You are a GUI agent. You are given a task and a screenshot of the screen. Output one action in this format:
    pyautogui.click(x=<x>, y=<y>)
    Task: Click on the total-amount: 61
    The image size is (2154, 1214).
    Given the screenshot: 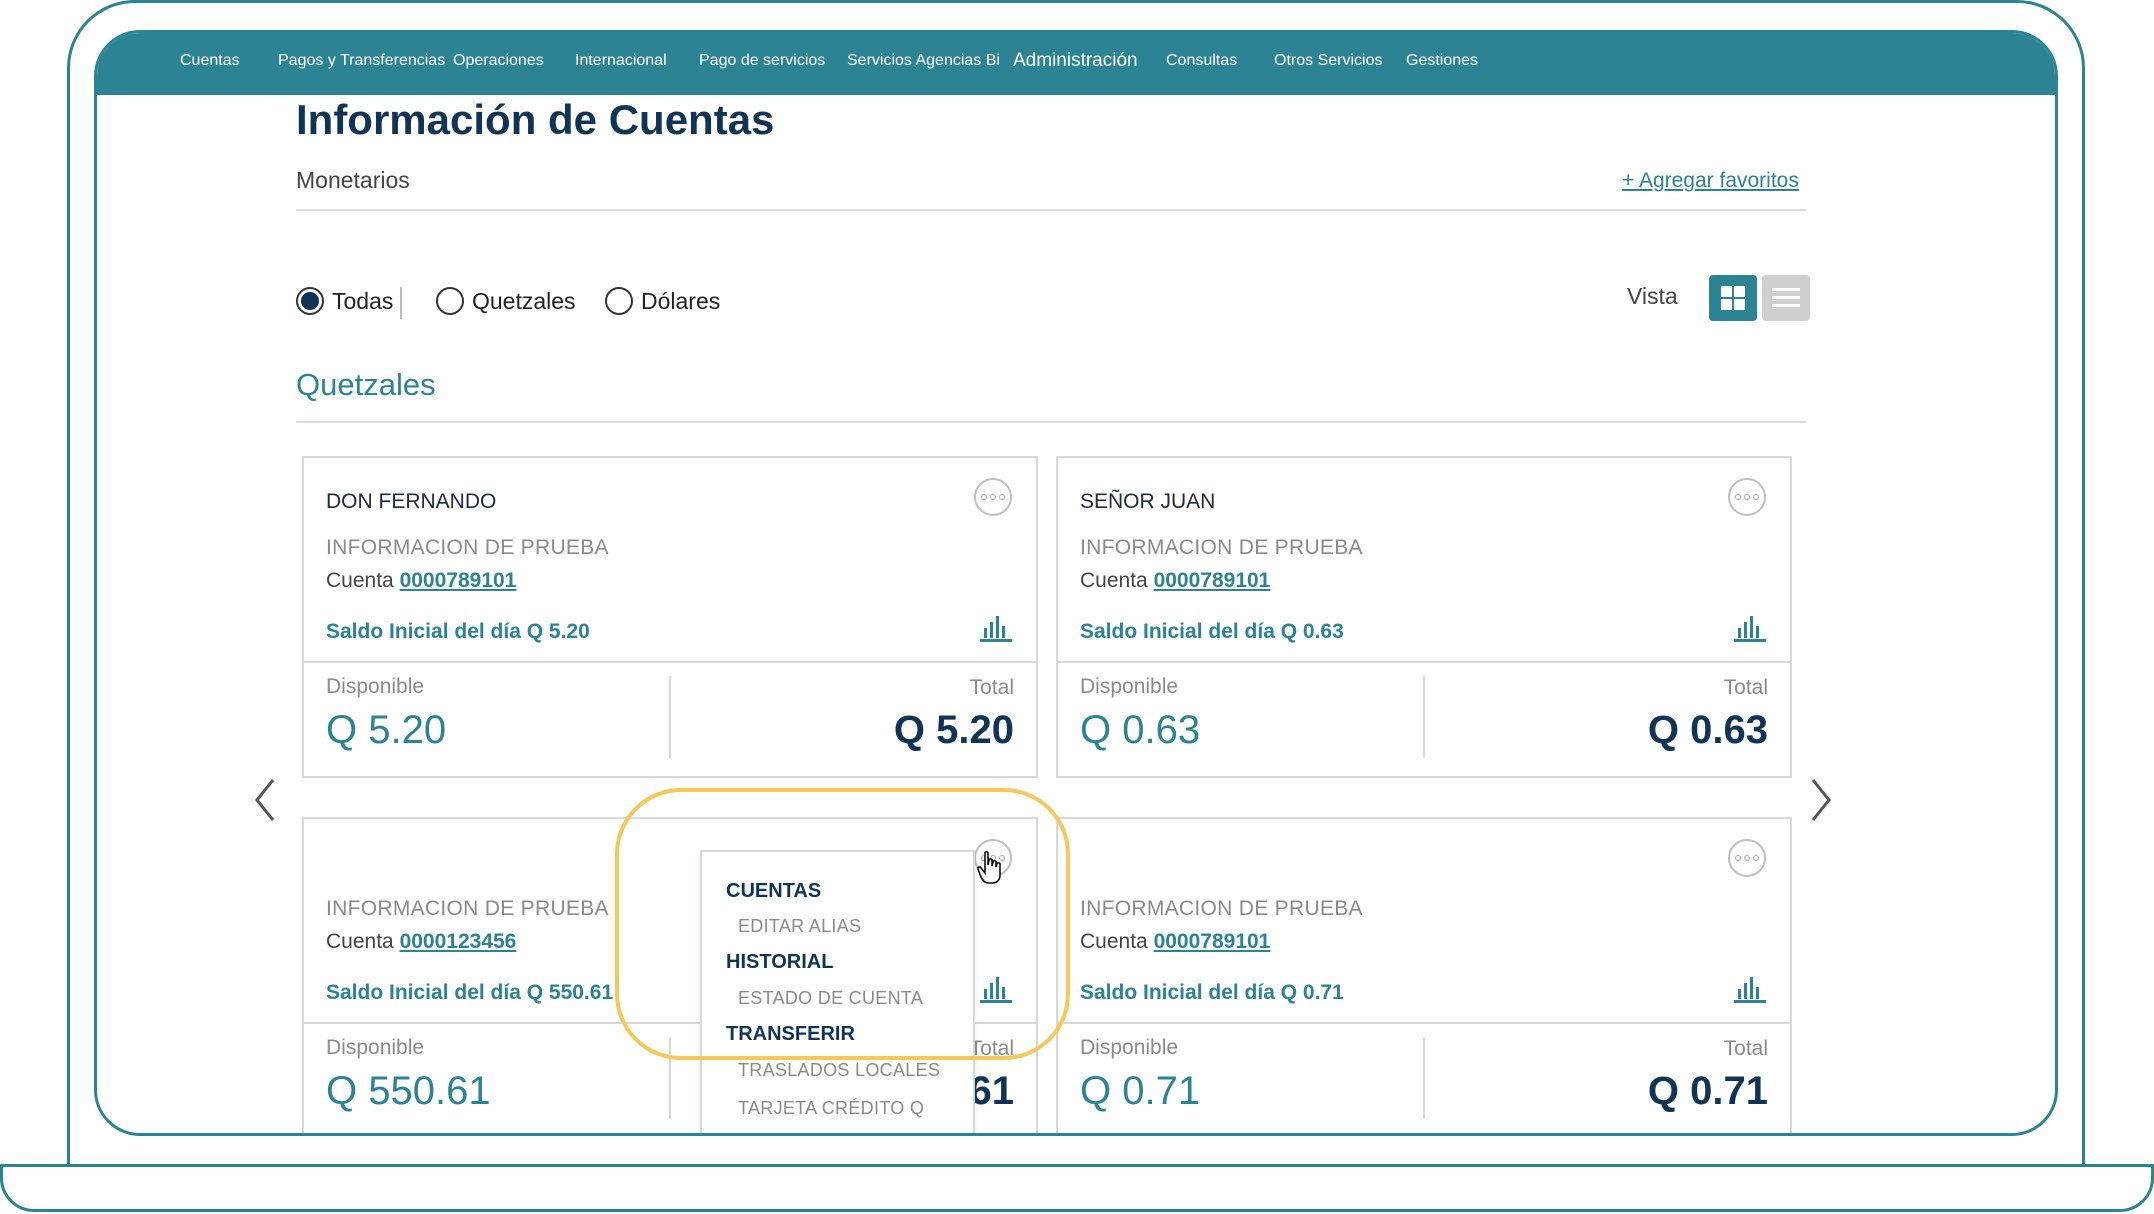 What is the action you would take?
    pyautogui.click(x=992, y=1091)
    